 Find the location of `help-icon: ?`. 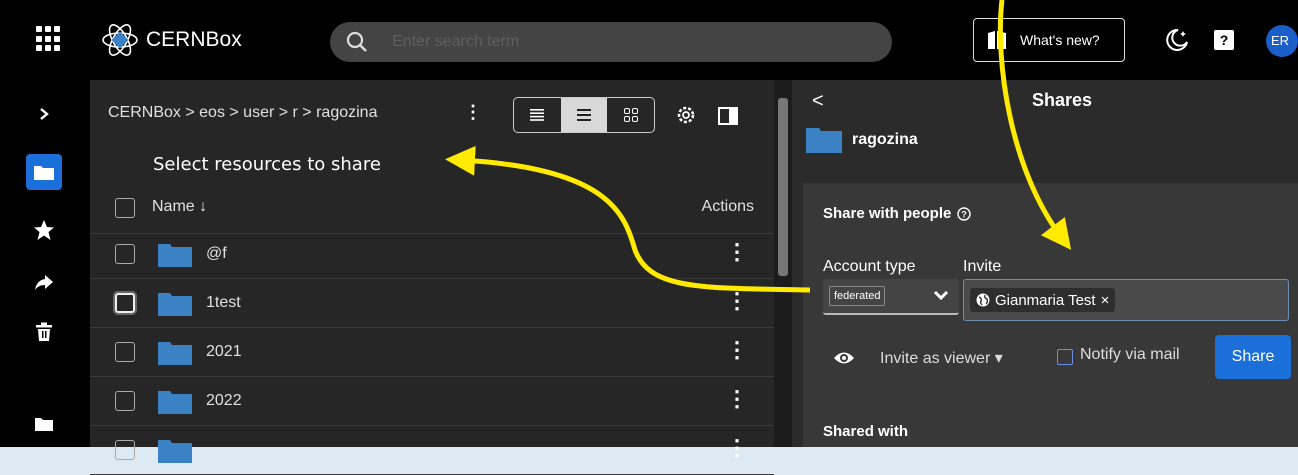

help-icon: ? is located at coordinates (1224, 40).